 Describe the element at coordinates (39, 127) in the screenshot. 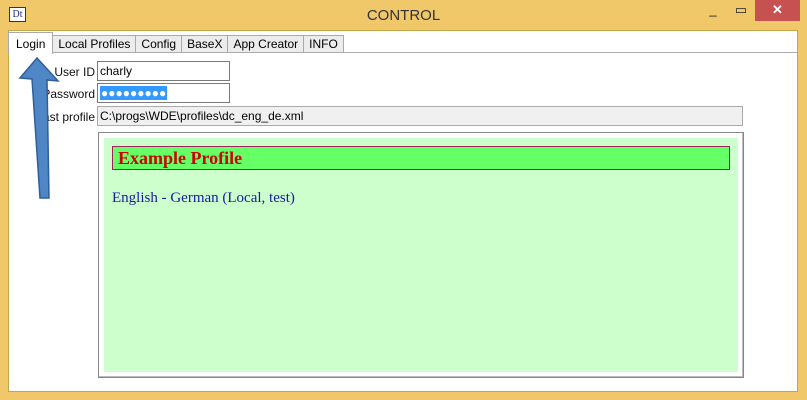

I see `annotation-arrow-icon` at that location.